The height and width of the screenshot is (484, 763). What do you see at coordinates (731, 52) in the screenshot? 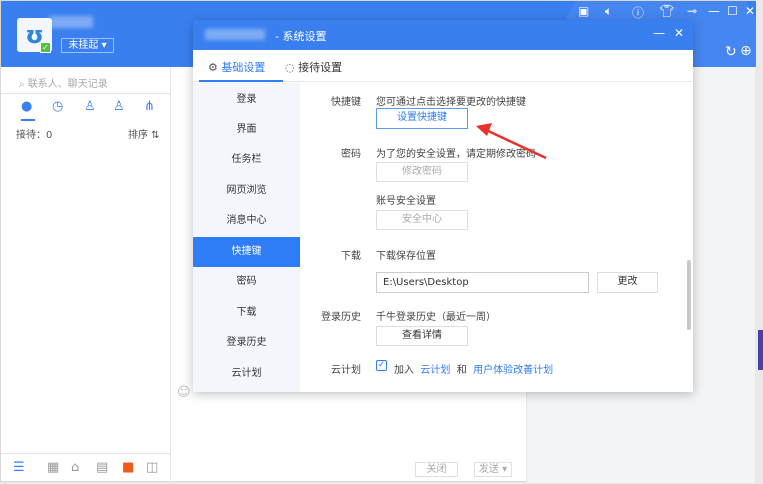
I see `refresh-icon: ↻` at bounding box center [731, 52].